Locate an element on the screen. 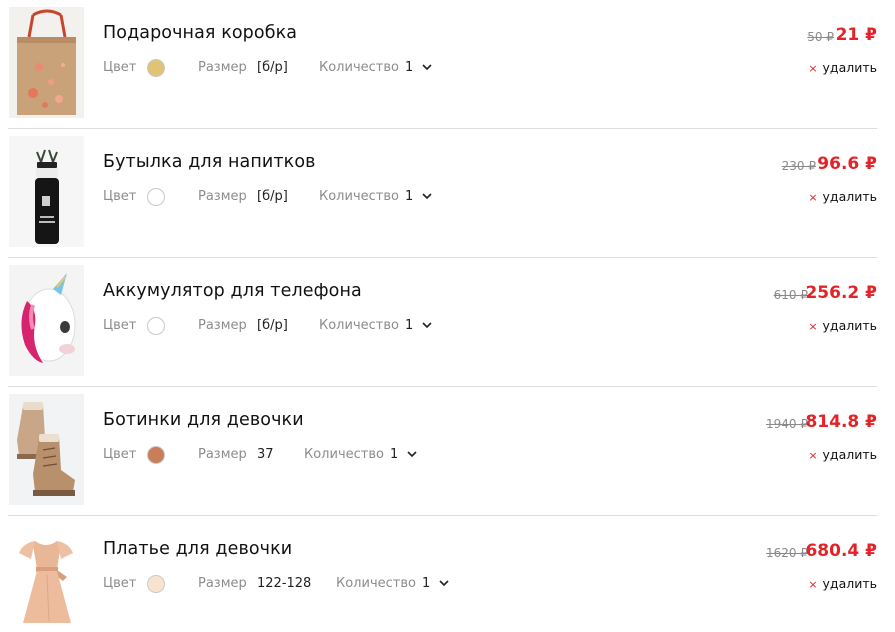  dress-image is located at coordinates (46, 577).